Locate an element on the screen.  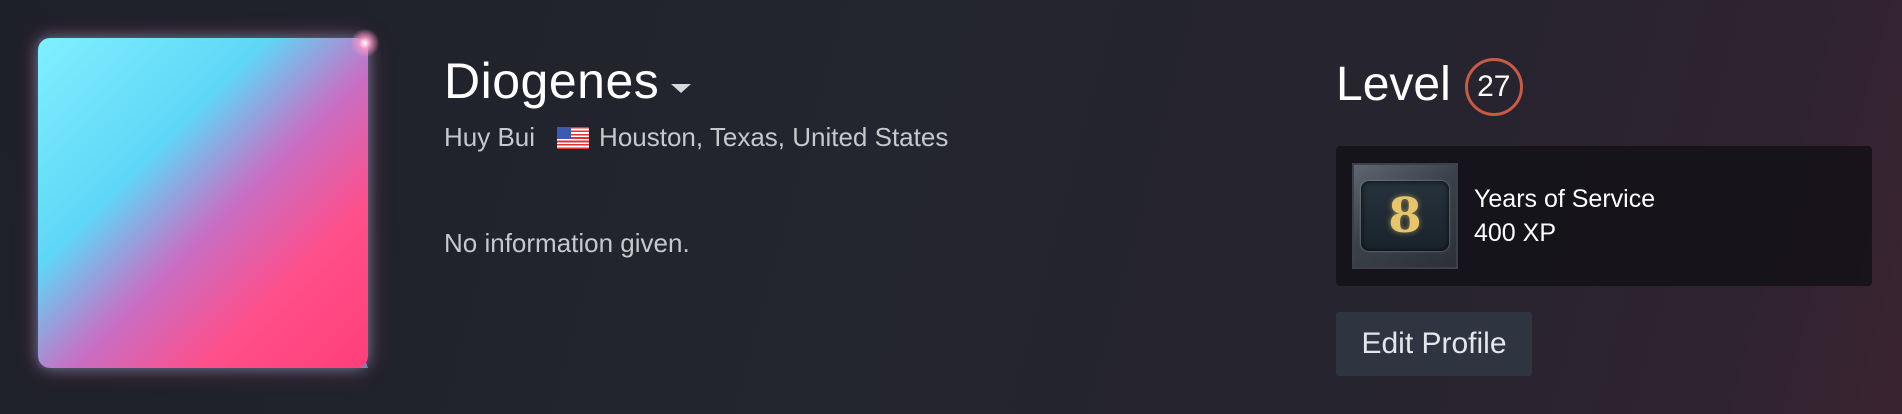
us-flag-icon is located at coordinates (573, 137).